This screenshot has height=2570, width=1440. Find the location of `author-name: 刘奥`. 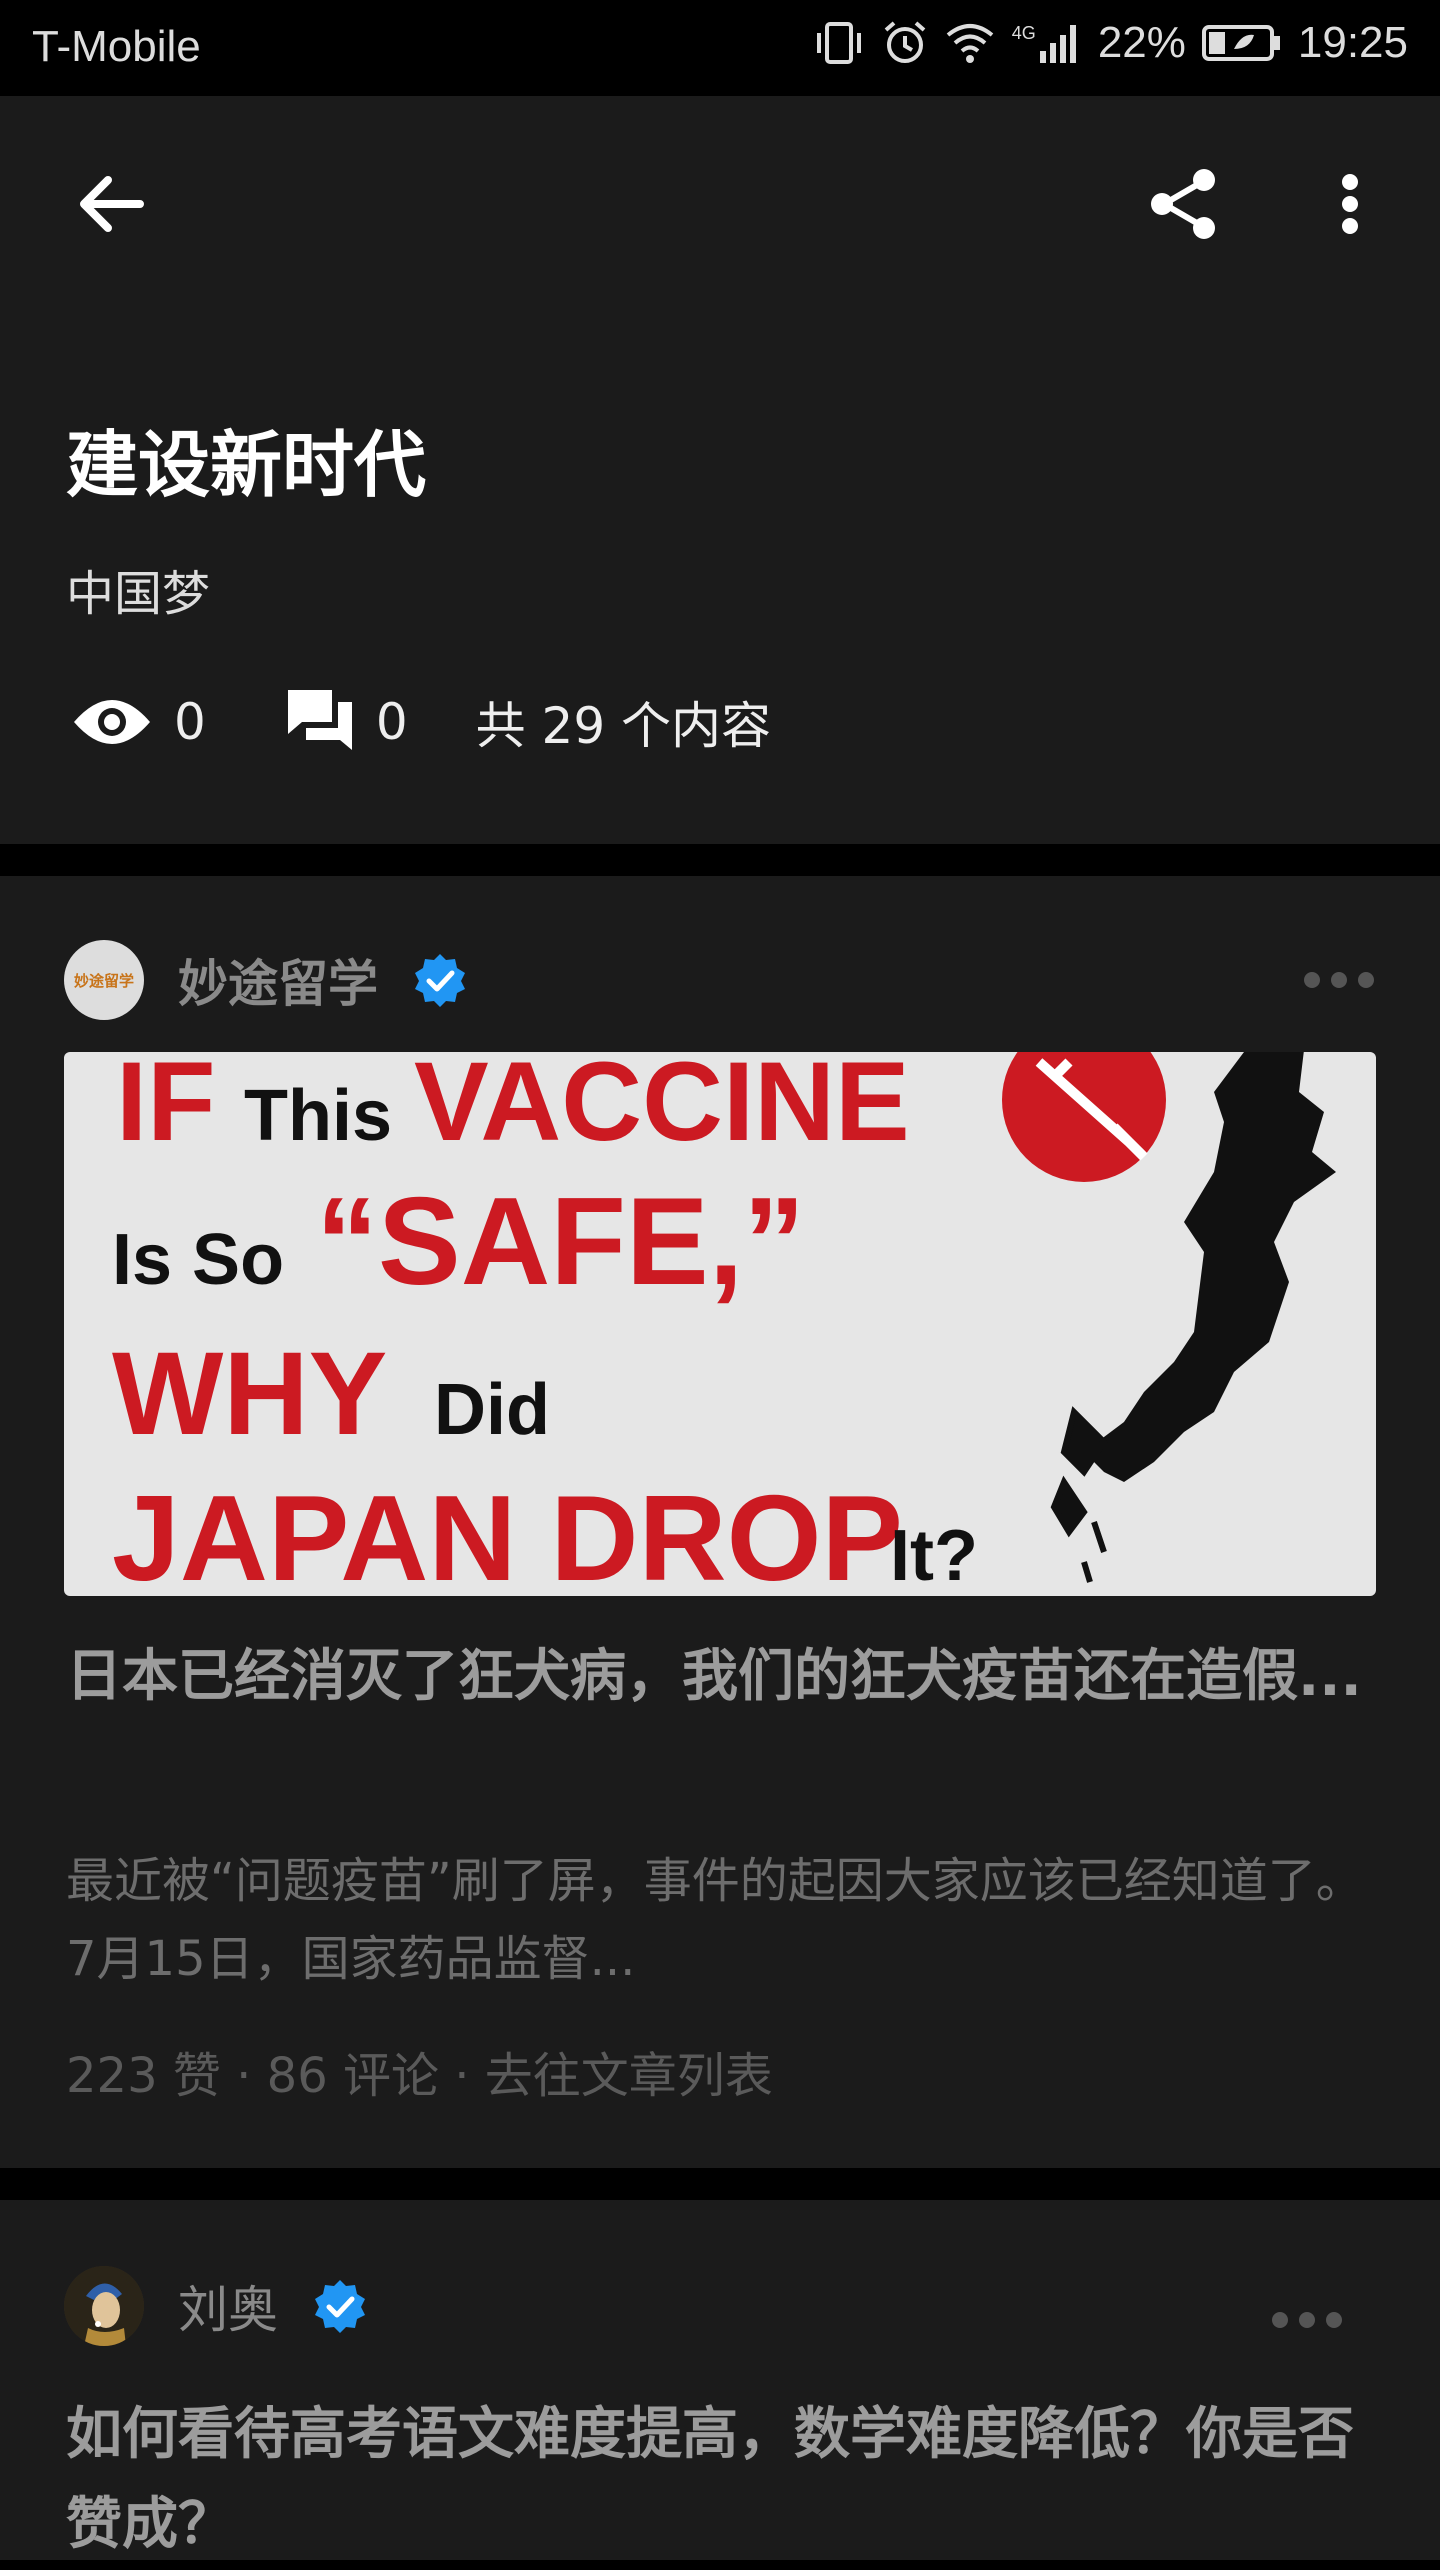

author-name: 刘奥 is located at coordinates (228, 2306).